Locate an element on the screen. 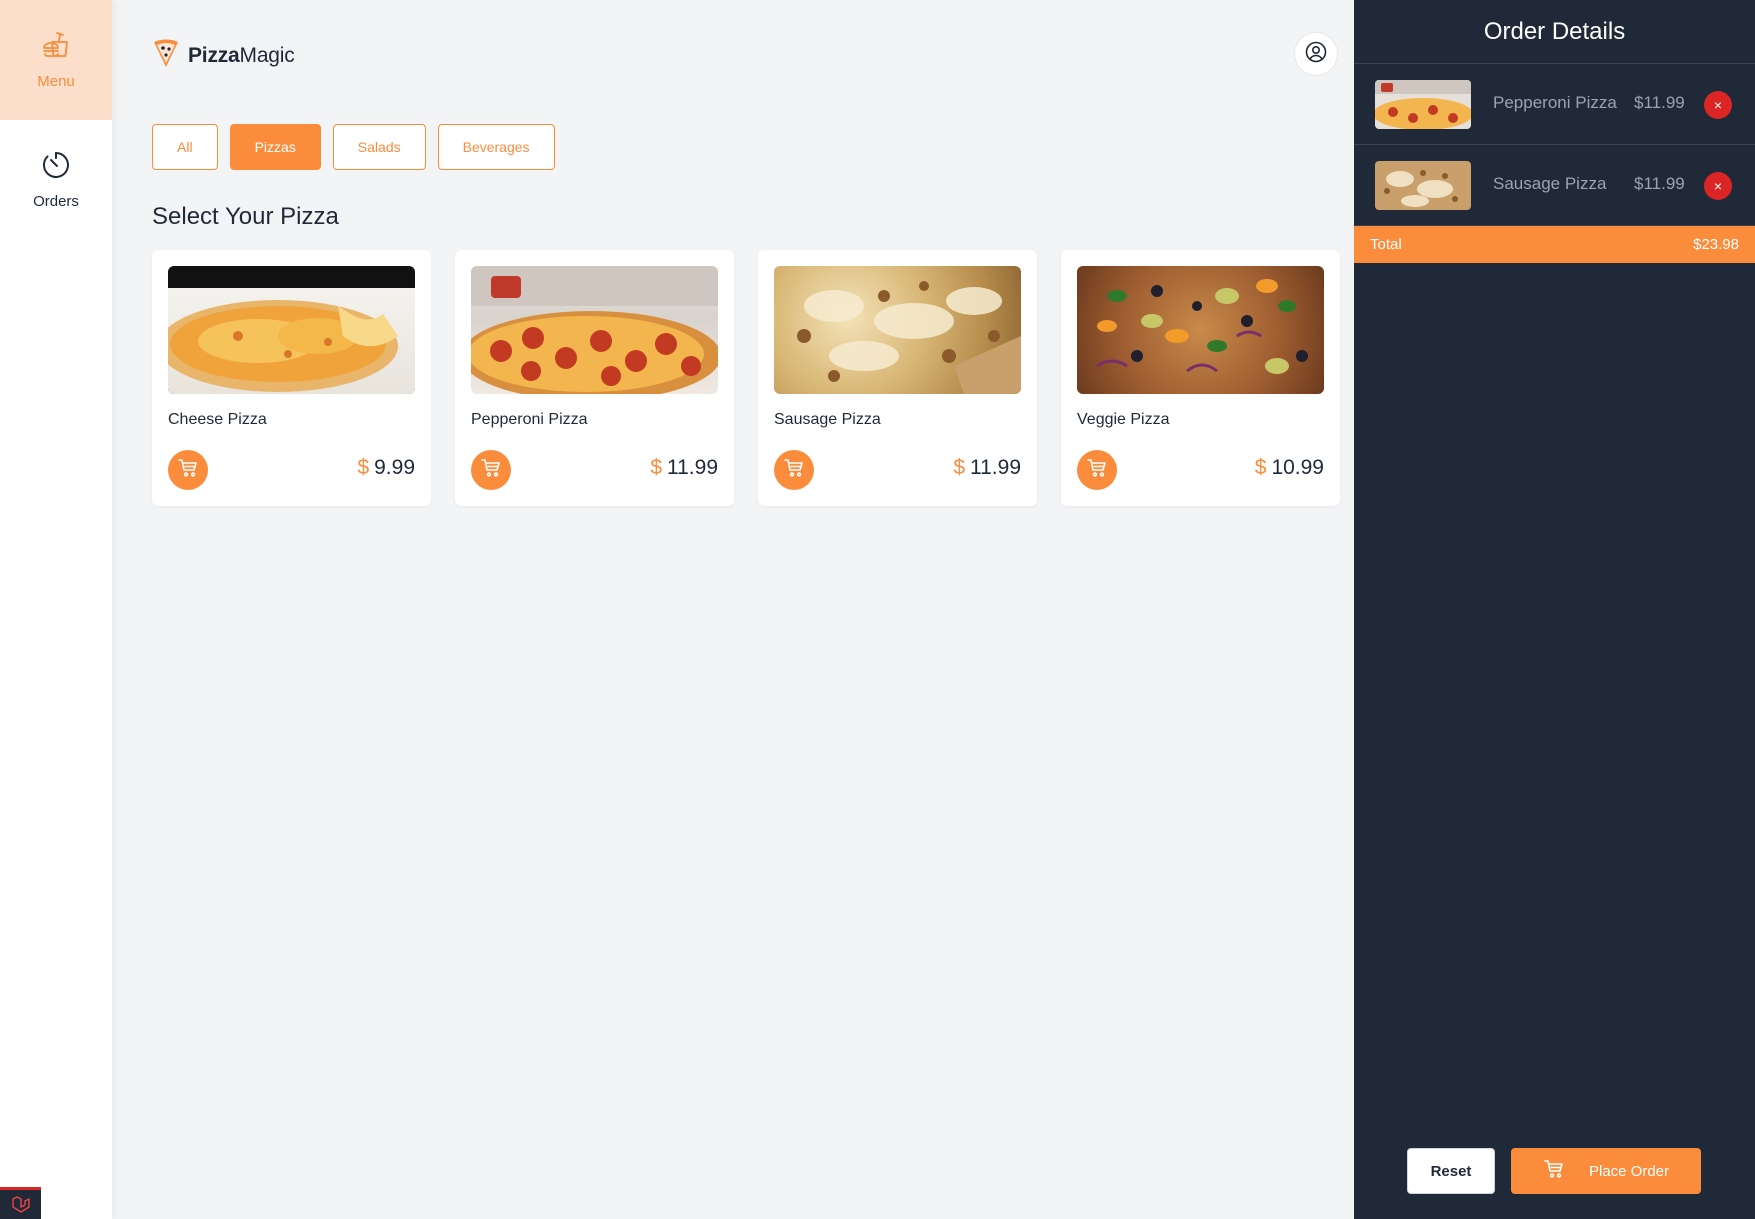 This screenshot has height=1219, width=1755. product-name: Pepperoni Pizza is located at coordinates (529, 419).